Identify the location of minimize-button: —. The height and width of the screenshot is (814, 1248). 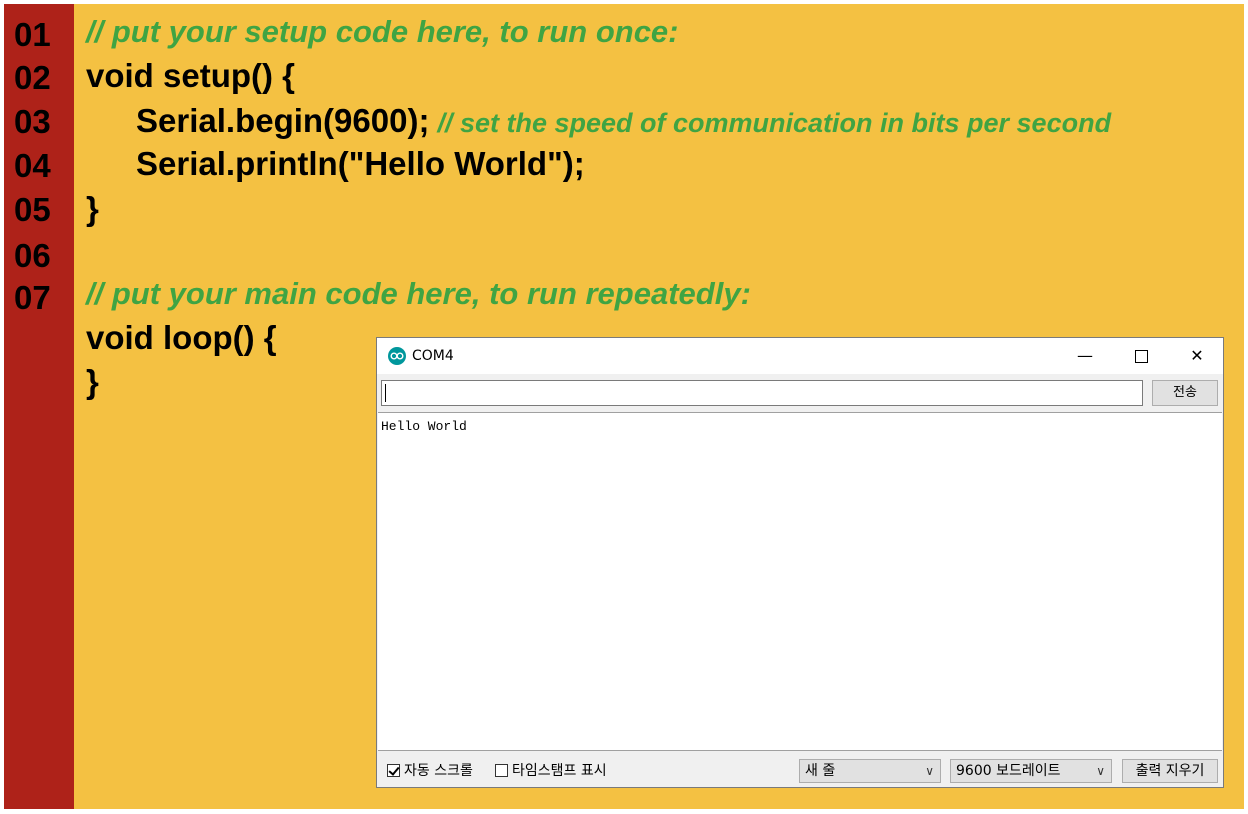
(1085, 356).